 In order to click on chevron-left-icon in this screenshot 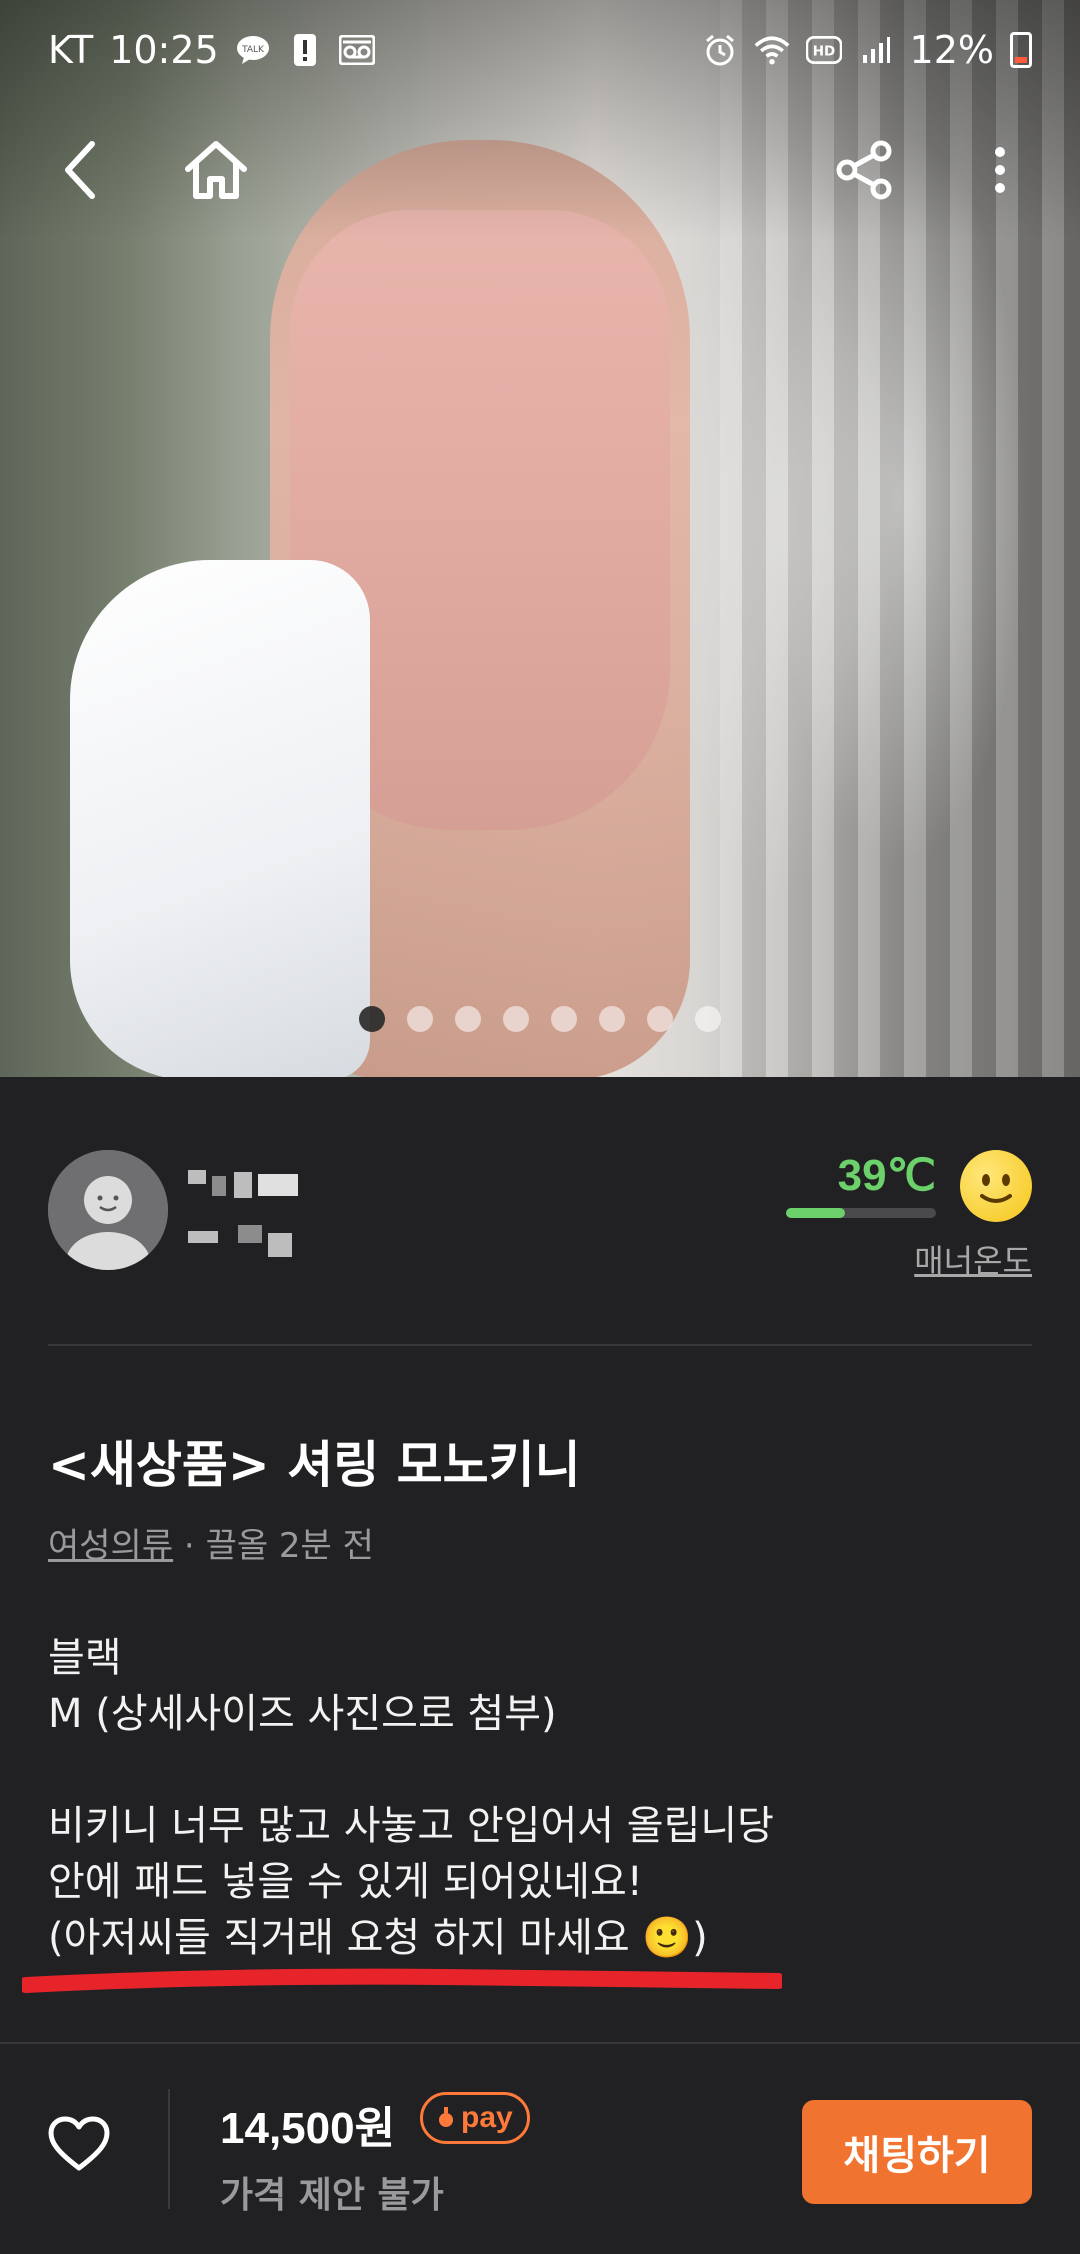, I will do `click(80, 170)`.